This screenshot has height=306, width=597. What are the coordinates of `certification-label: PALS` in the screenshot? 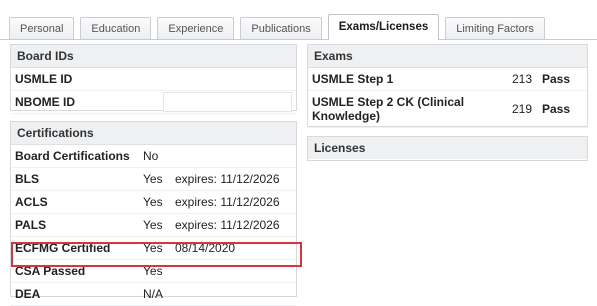 It's located at (75, 225).